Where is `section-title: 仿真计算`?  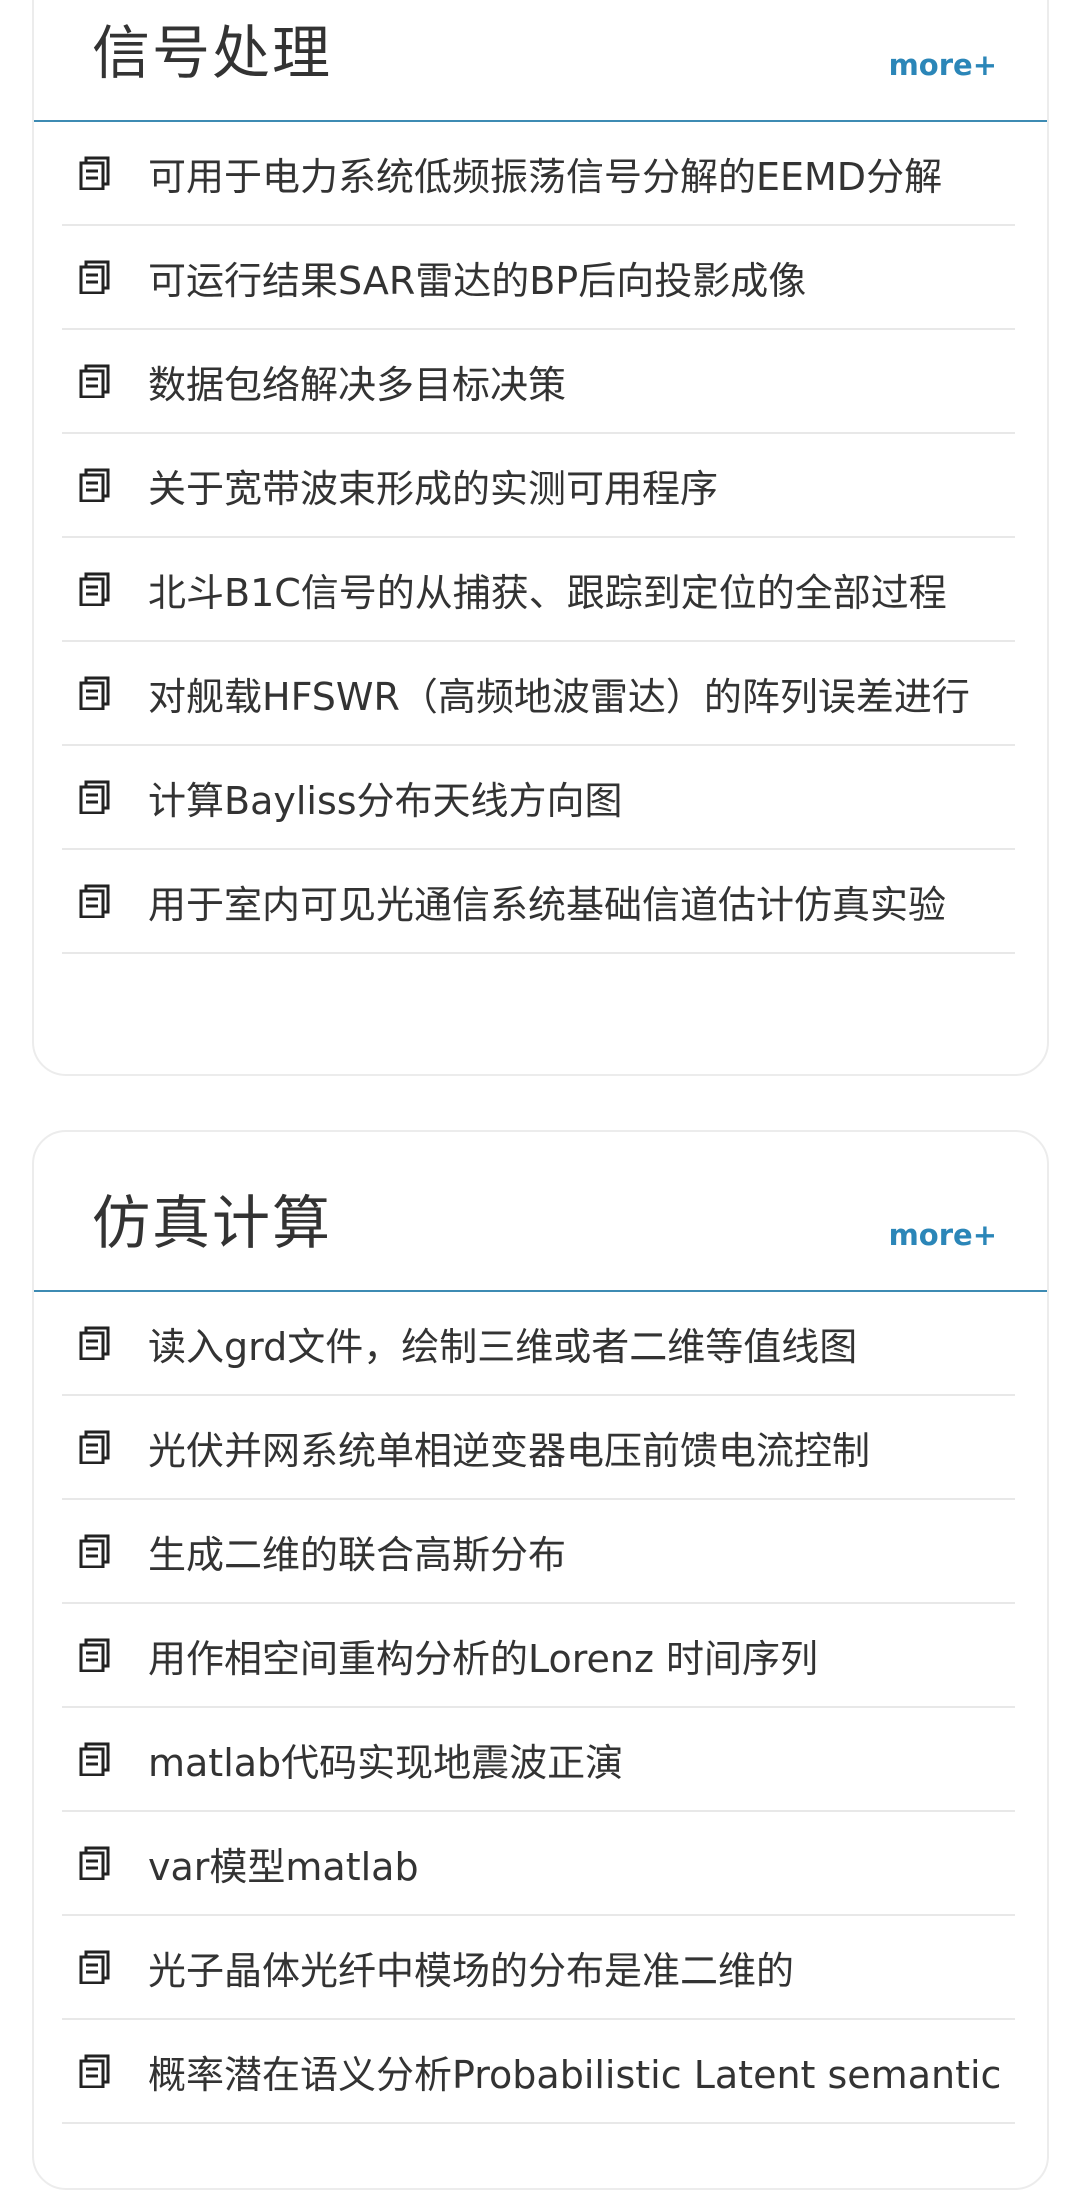 section-title: 仿真计算 is located at coordinates (212, 1223).